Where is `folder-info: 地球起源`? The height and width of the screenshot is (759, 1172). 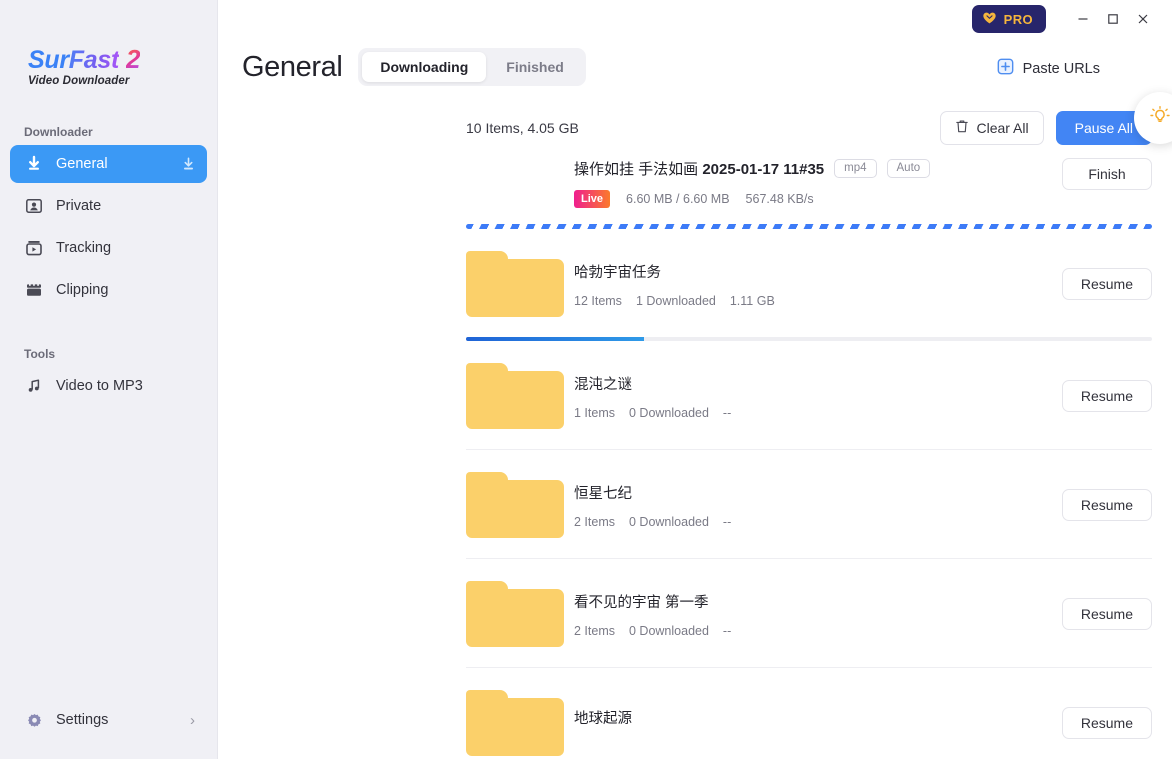 folder-info: 地球起源 is located at coordinates (818, 723).